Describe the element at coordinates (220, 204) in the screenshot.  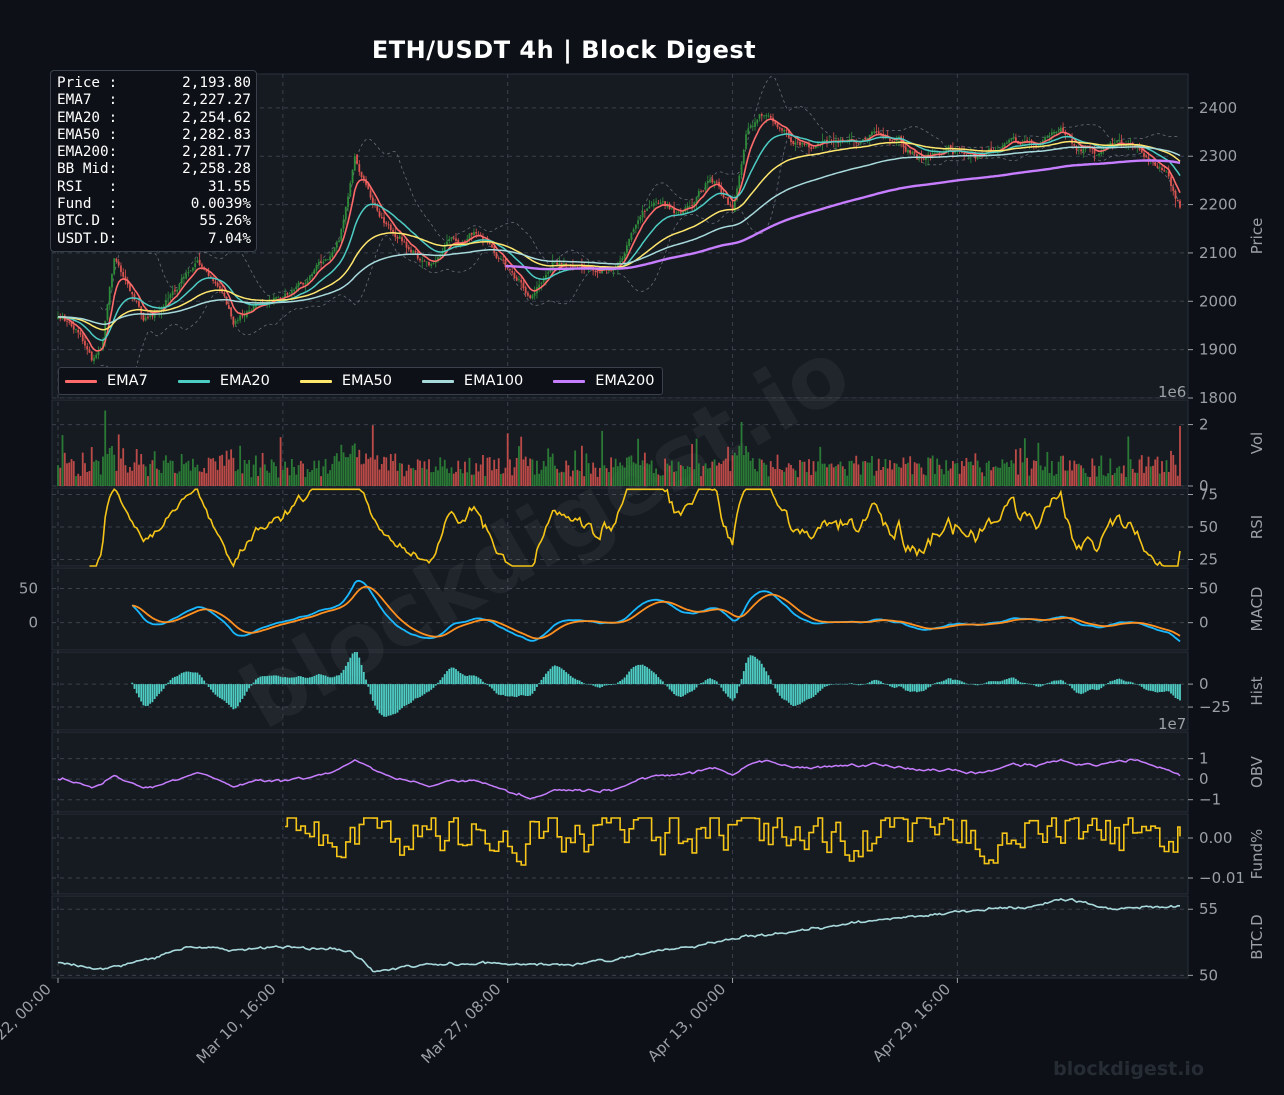
I see `info-value: 0.0039%` at that location.